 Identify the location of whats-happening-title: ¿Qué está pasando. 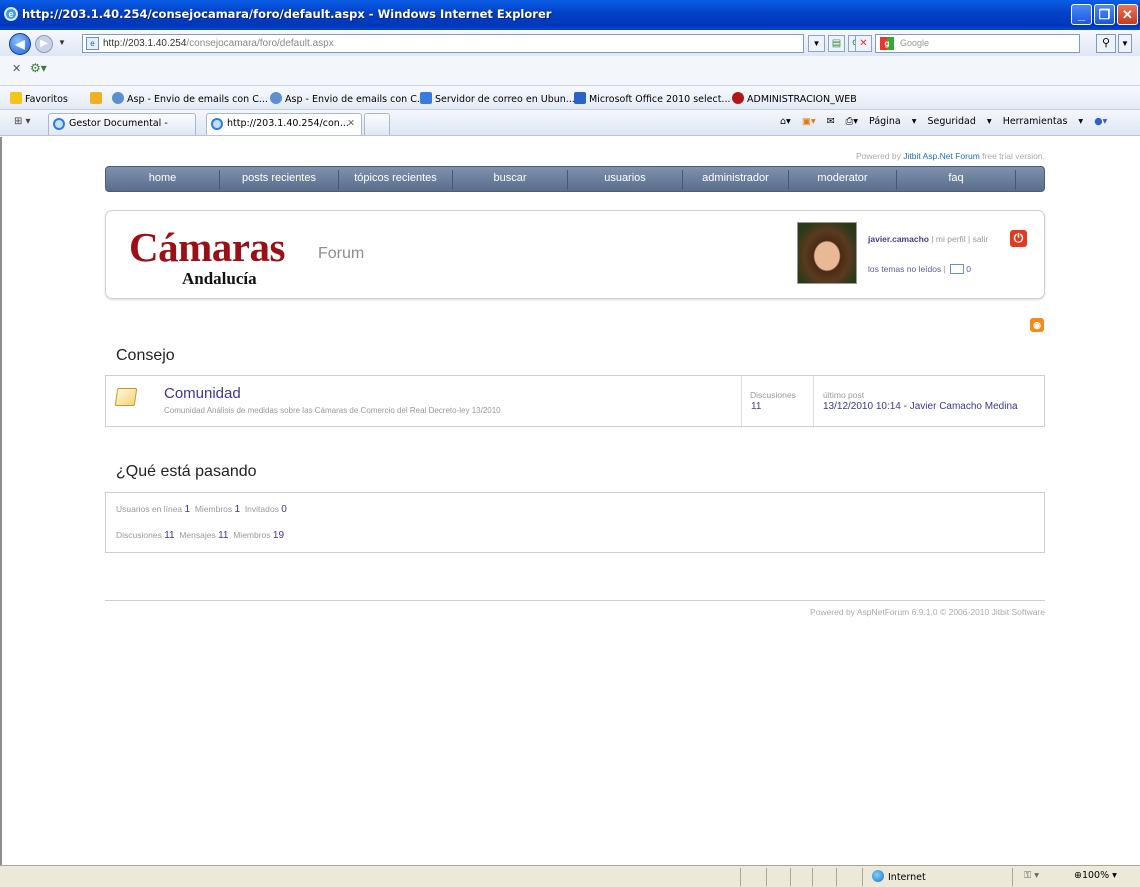
(186, 471).